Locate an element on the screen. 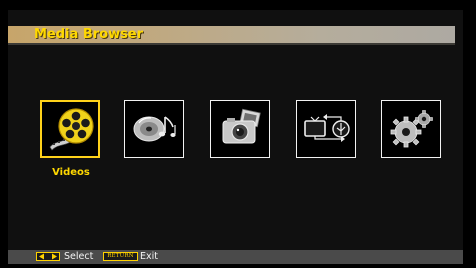 The image size is (476, 268). selected-item-label: Videos is located at coordinates (71, 172).